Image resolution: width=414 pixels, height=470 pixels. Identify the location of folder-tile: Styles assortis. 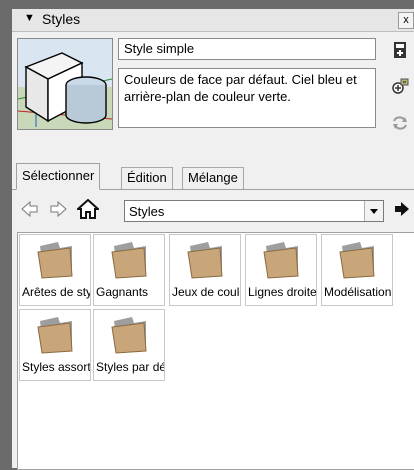
(55, 345).